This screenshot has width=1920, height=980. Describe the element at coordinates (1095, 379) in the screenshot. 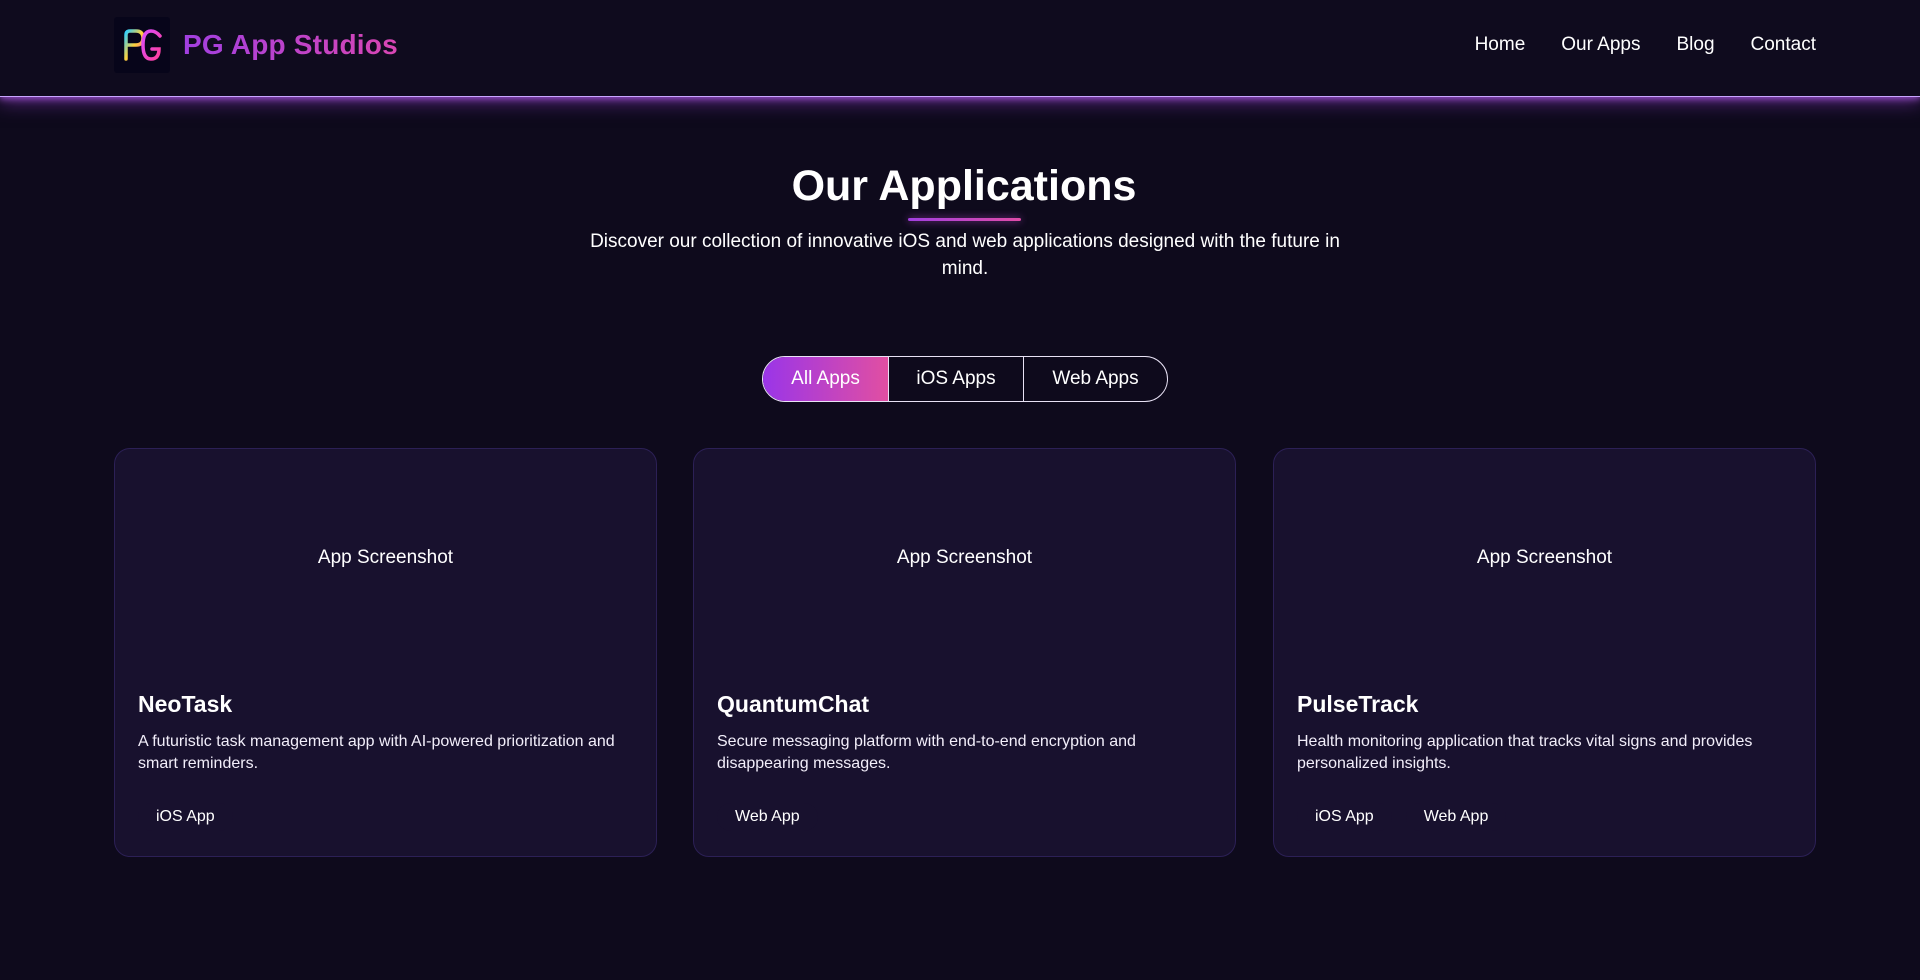

I see `filter-web-apps: Web Apps` at that location.